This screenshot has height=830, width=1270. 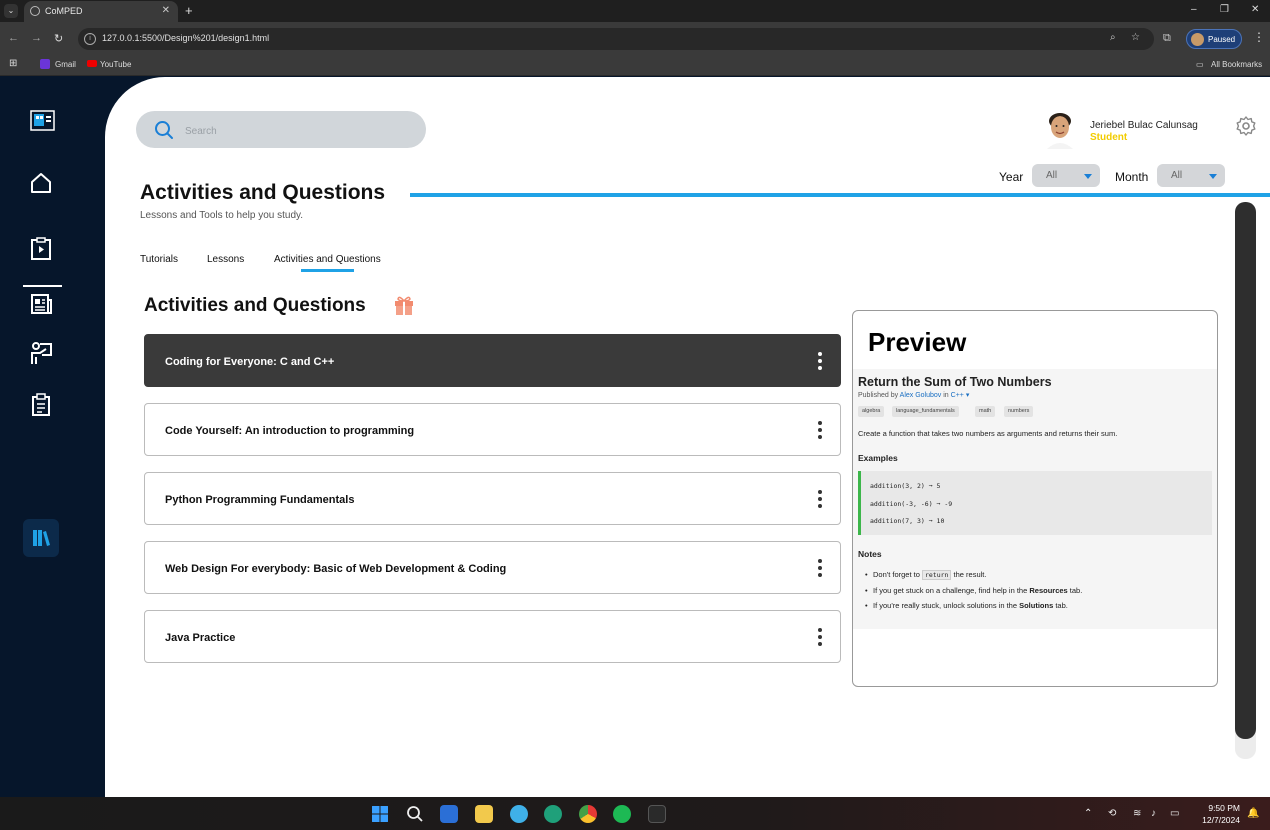 What do you see at coordinates (1060, 605) in the screenshot?
I see `note-text: tab.` at bounding box center [1060, 605].